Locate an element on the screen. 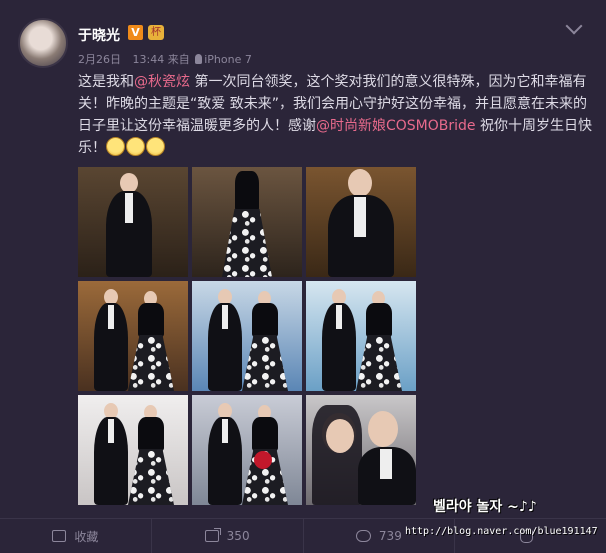  post-time: 13:44 is located at coordinates (148, 59).